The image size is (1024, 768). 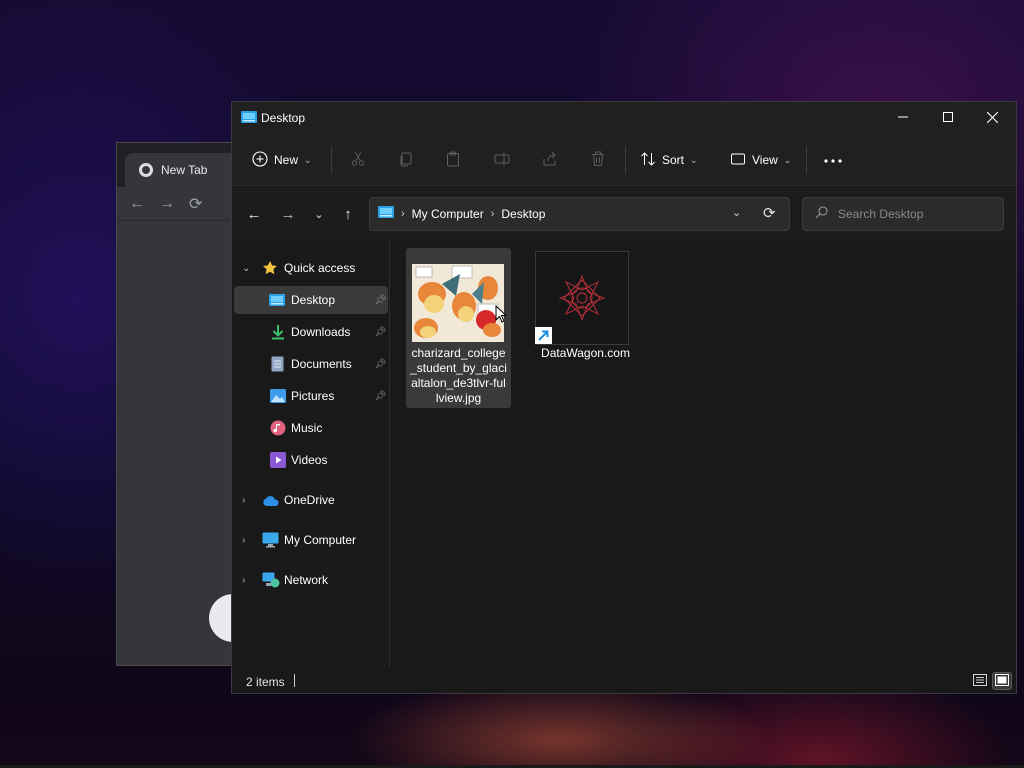 I want to click on file-name-label: DataWagon.com, so click(x=585, y=353).